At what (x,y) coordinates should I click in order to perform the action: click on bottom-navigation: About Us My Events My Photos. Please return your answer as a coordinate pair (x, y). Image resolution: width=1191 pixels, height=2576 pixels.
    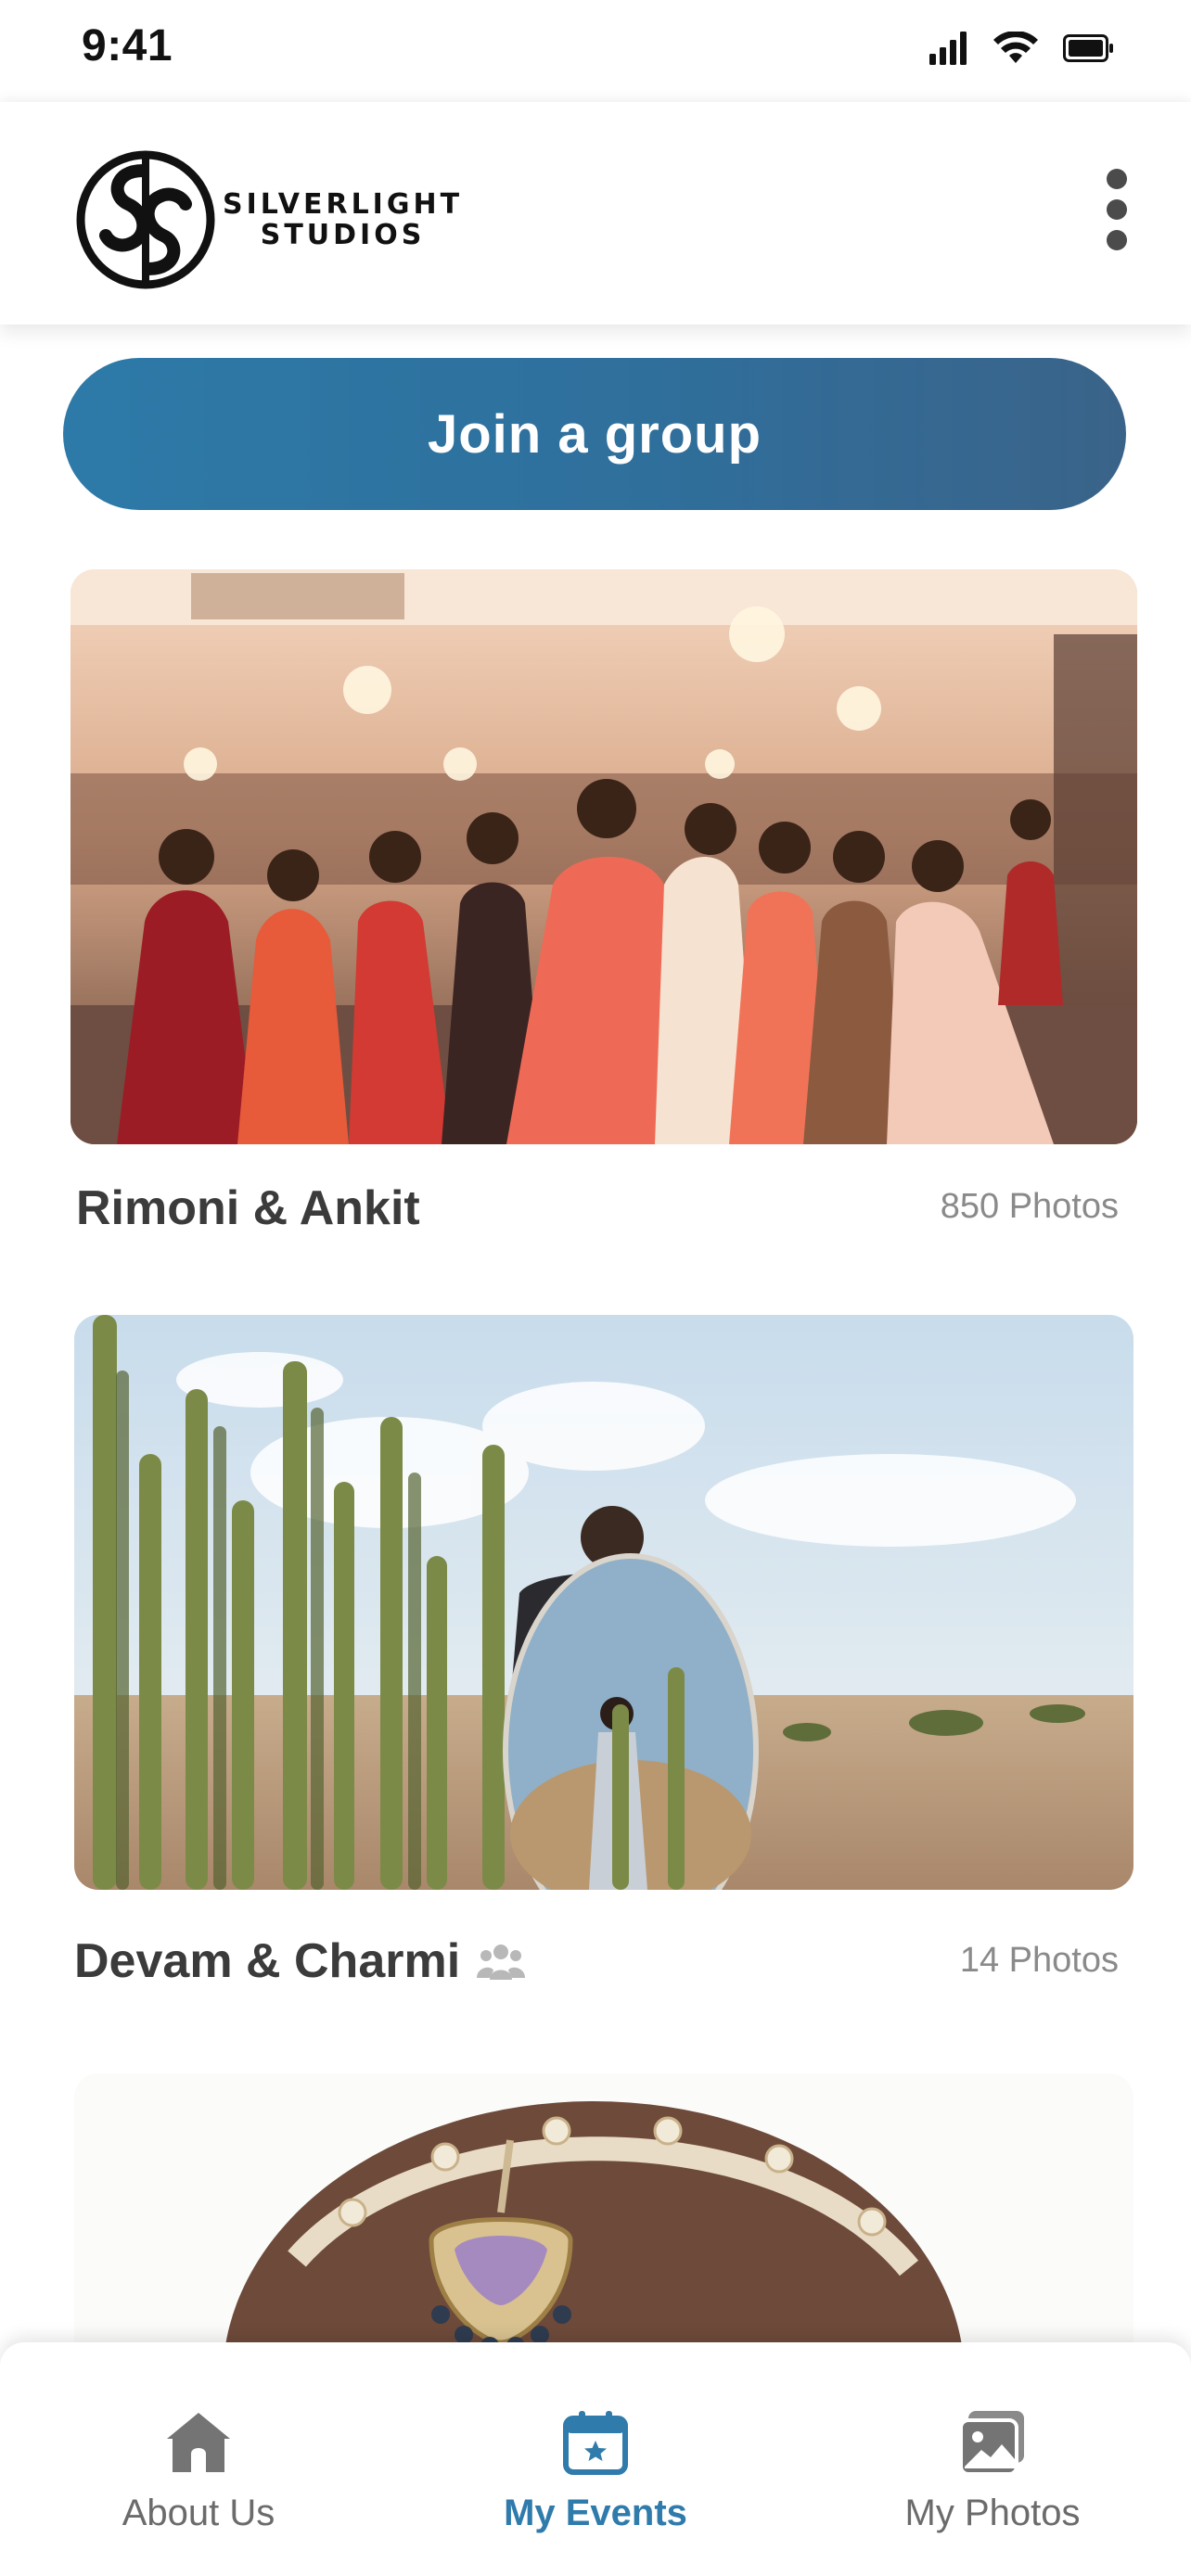
    Looking at the image, I should click on (595, 2459).